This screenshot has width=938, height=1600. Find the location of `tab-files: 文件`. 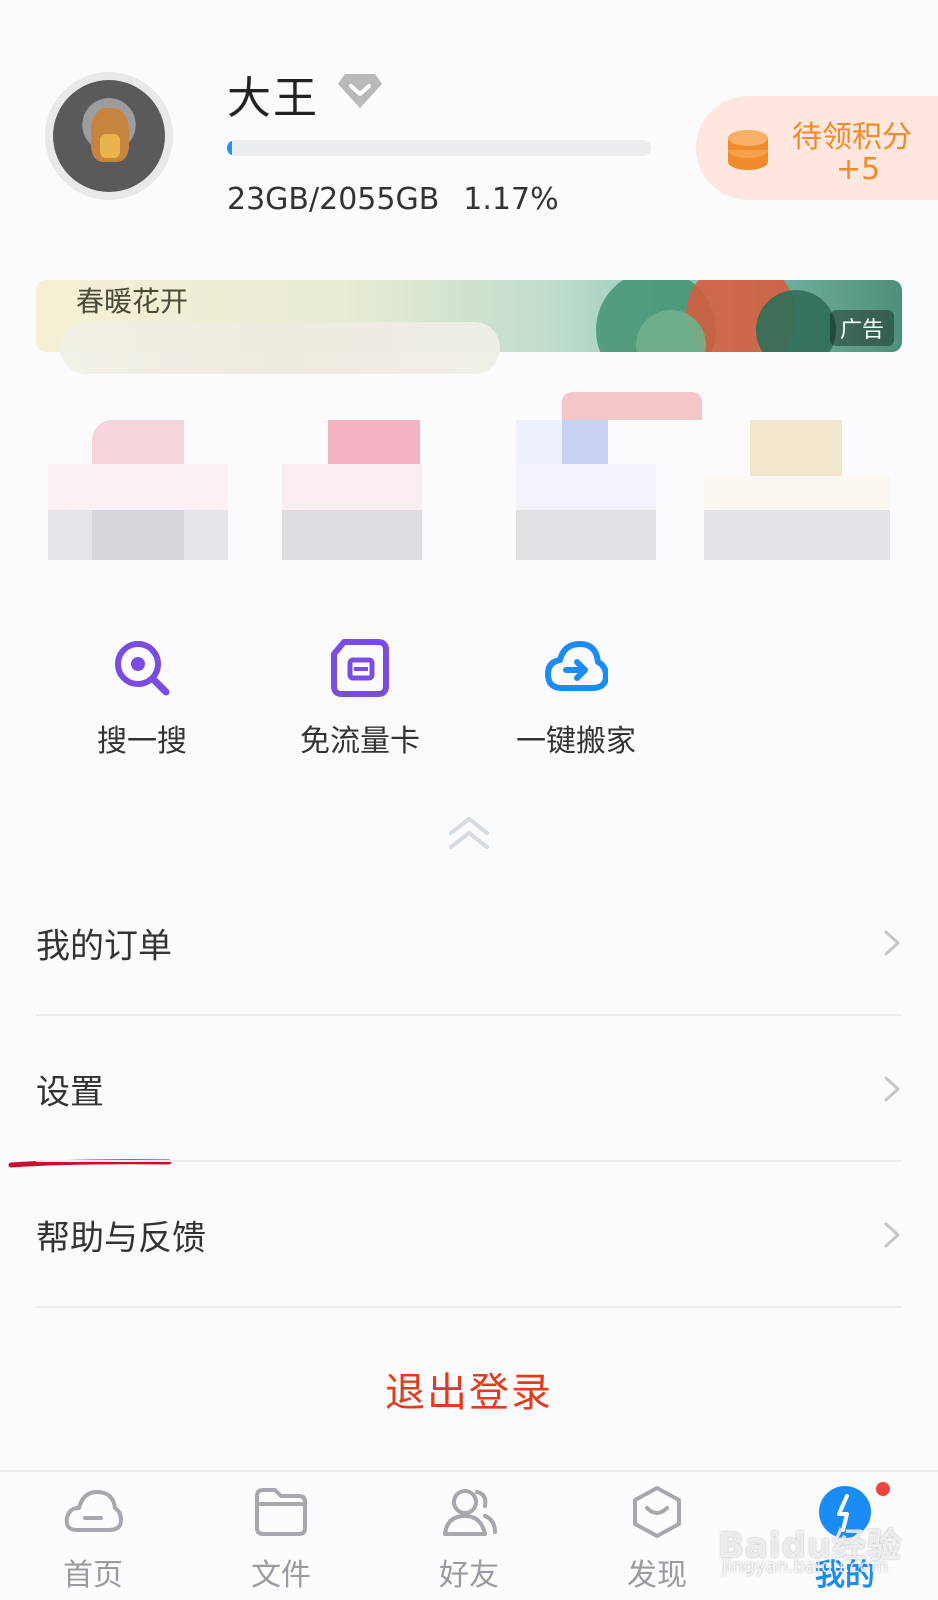

tab-files: 文件 is located at coordinates (281, 1539).